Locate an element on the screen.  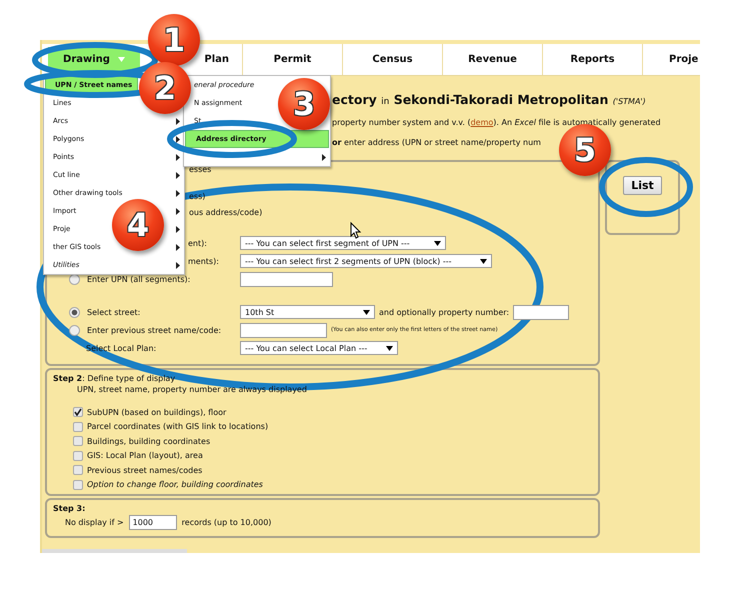
dropdown: --- You can select Local Plan --- is located at coordinates (319, 348).